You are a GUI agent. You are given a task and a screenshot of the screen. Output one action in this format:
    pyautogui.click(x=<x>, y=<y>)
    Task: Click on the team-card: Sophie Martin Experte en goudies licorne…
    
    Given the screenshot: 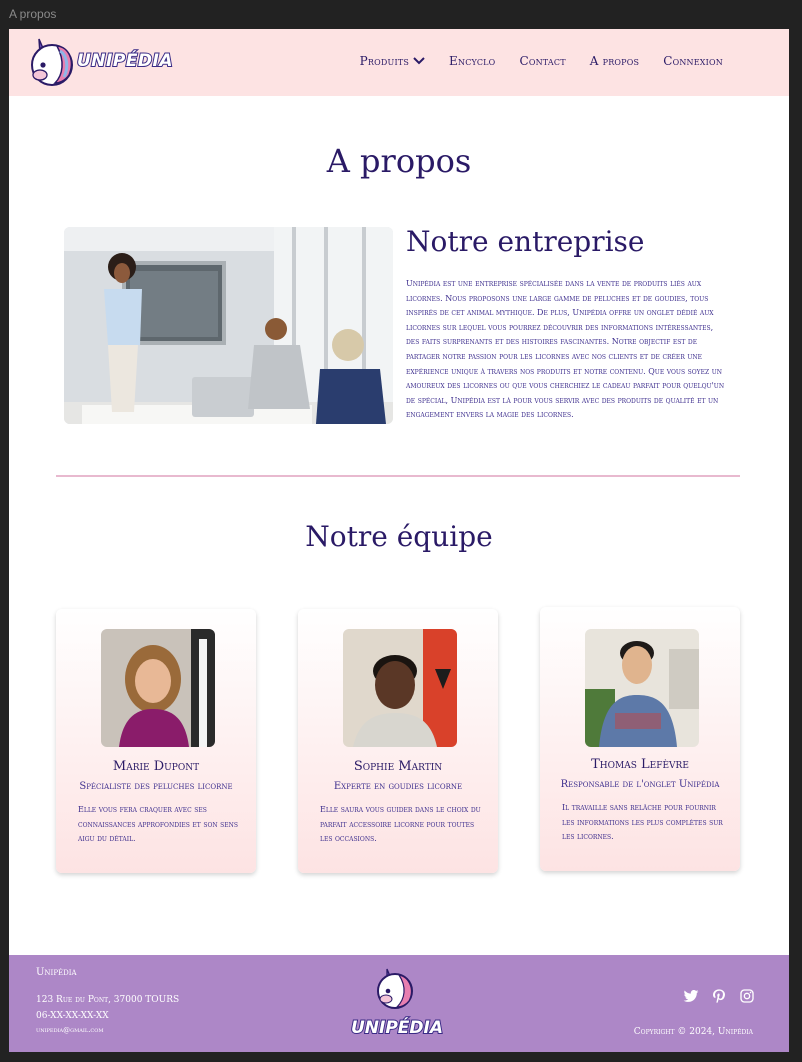 What is the action you would take?
    pyautogui.click(x=398, y=741)
    